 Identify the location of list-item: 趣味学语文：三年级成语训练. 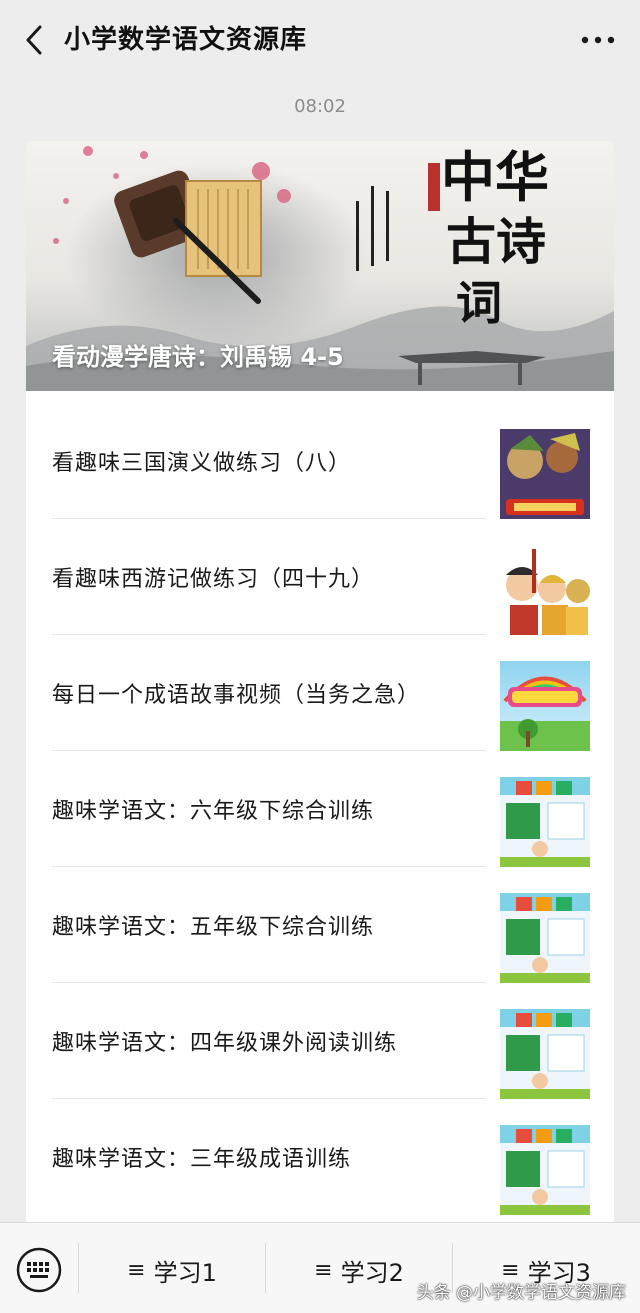
(320, 1157).